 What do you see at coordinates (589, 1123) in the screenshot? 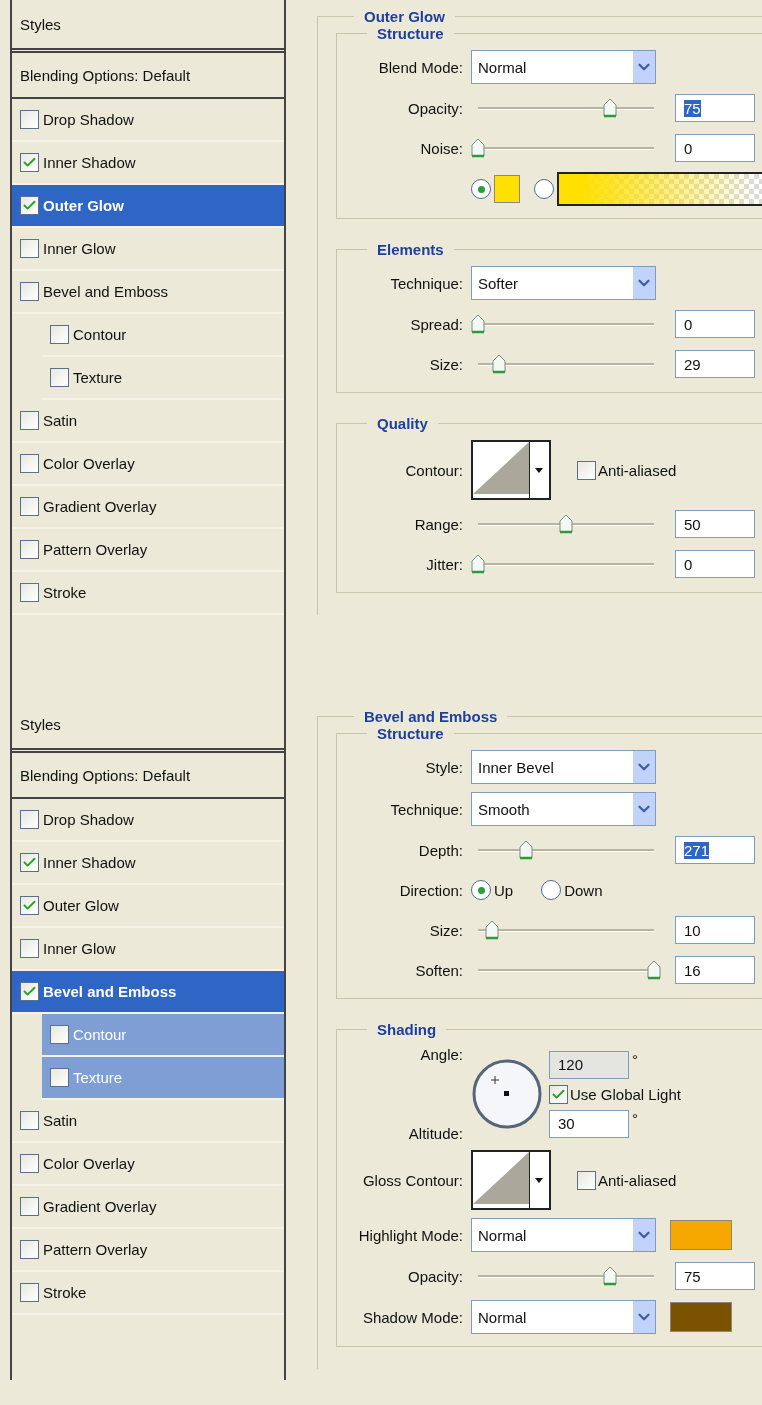
I see `value-field: 30` at bounding box center [589, 1123].